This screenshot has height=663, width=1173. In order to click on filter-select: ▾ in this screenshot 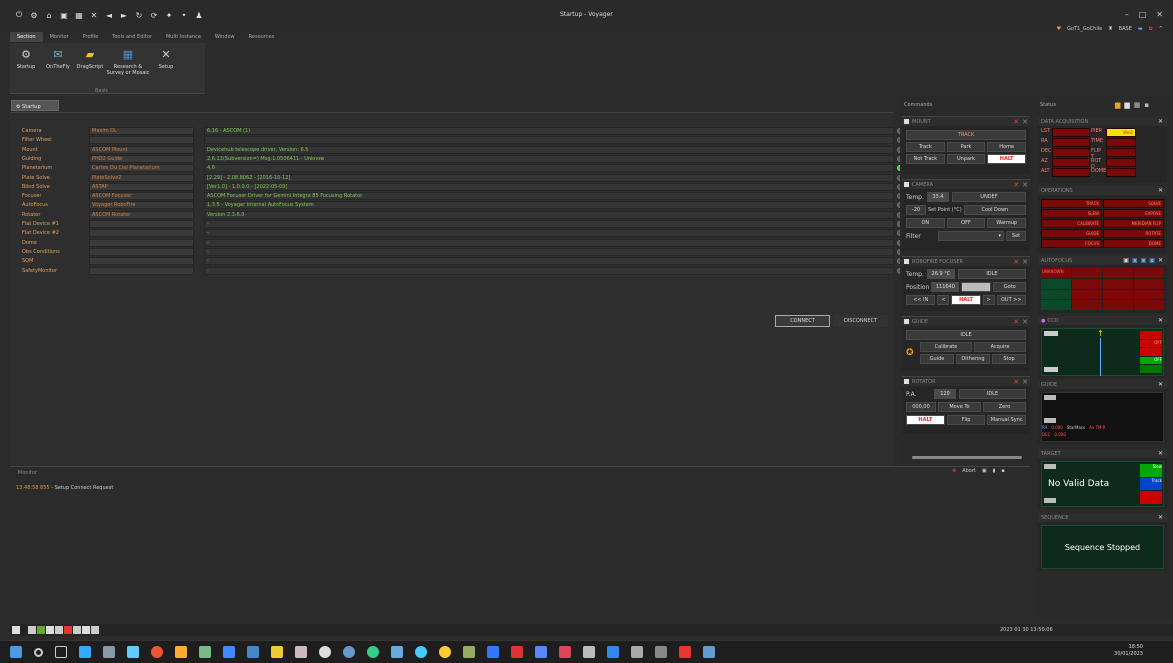, I will do `click(971, 236)`.